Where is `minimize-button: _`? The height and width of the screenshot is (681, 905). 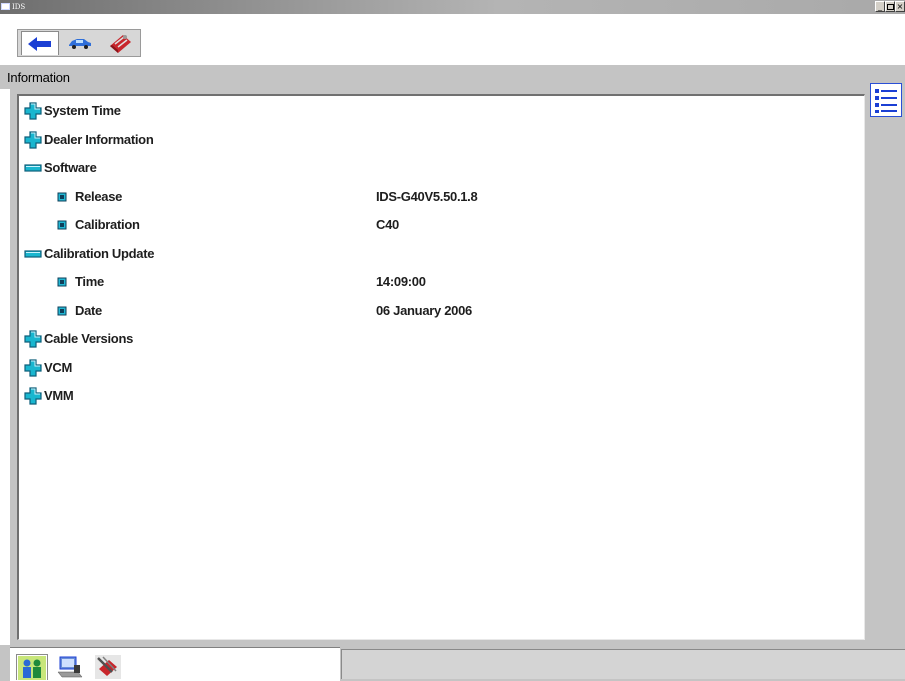 minimize-button: _ is located at coordinates (880, 6).